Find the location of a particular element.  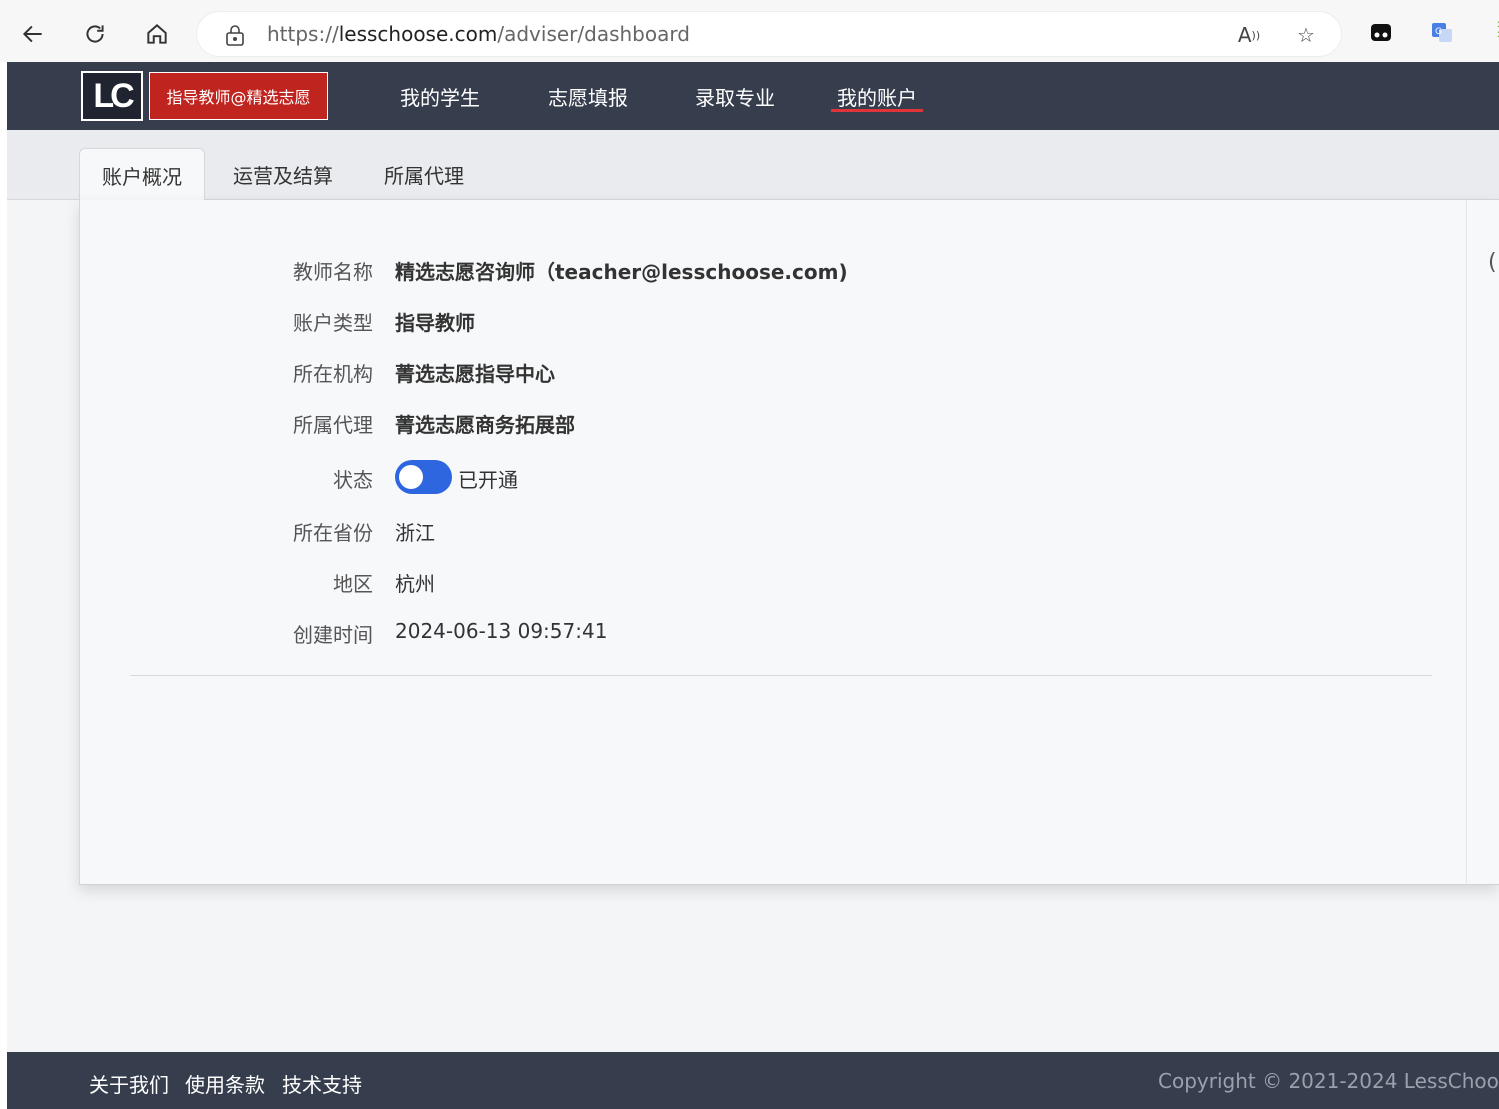

favorite-star-icon: ☆ is located at coordinates (1306, 35).